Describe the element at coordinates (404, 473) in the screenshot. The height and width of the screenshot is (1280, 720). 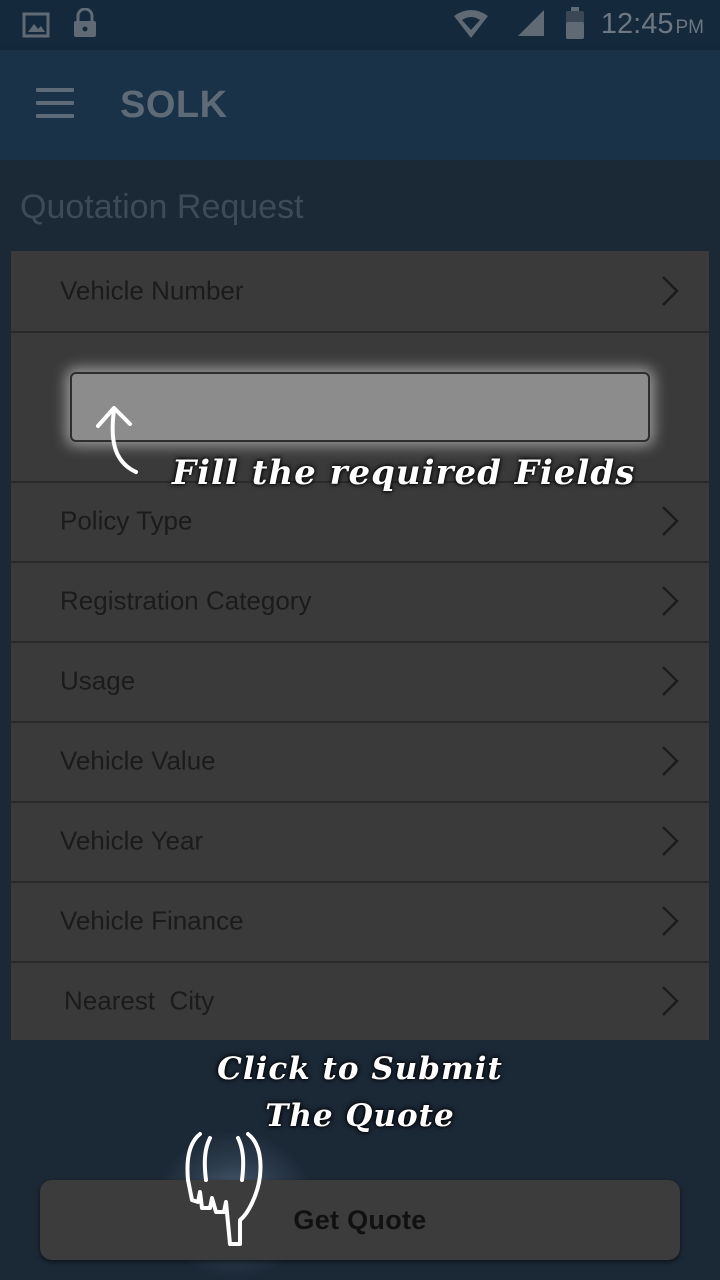
I see `fill-fields-hint: Fill the required Fields` at that location.